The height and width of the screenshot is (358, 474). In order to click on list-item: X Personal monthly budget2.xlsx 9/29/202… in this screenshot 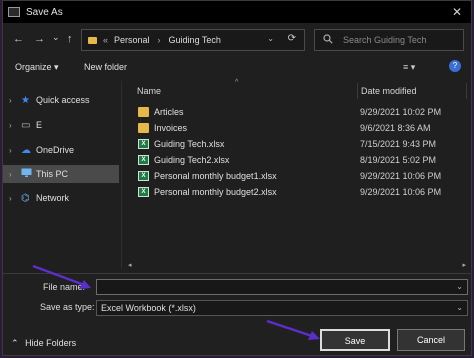, I will do `click(301, 193)`.